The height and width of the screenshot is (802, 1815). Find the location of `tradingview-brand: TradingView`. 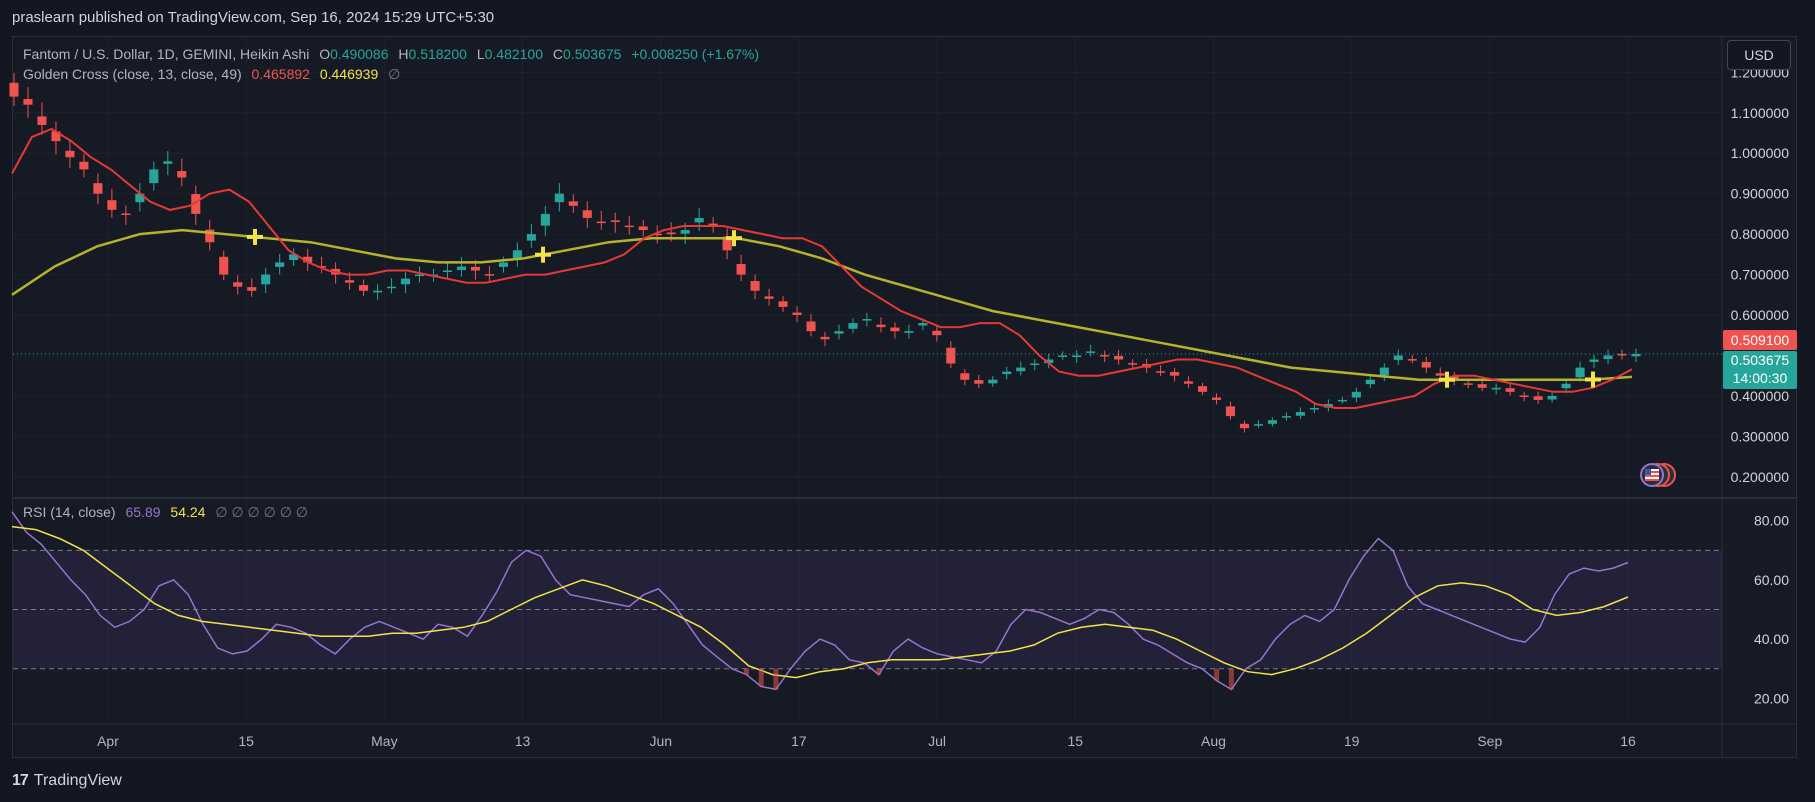

tradingview-brand: TradingView is located at coordinates (78, 780).